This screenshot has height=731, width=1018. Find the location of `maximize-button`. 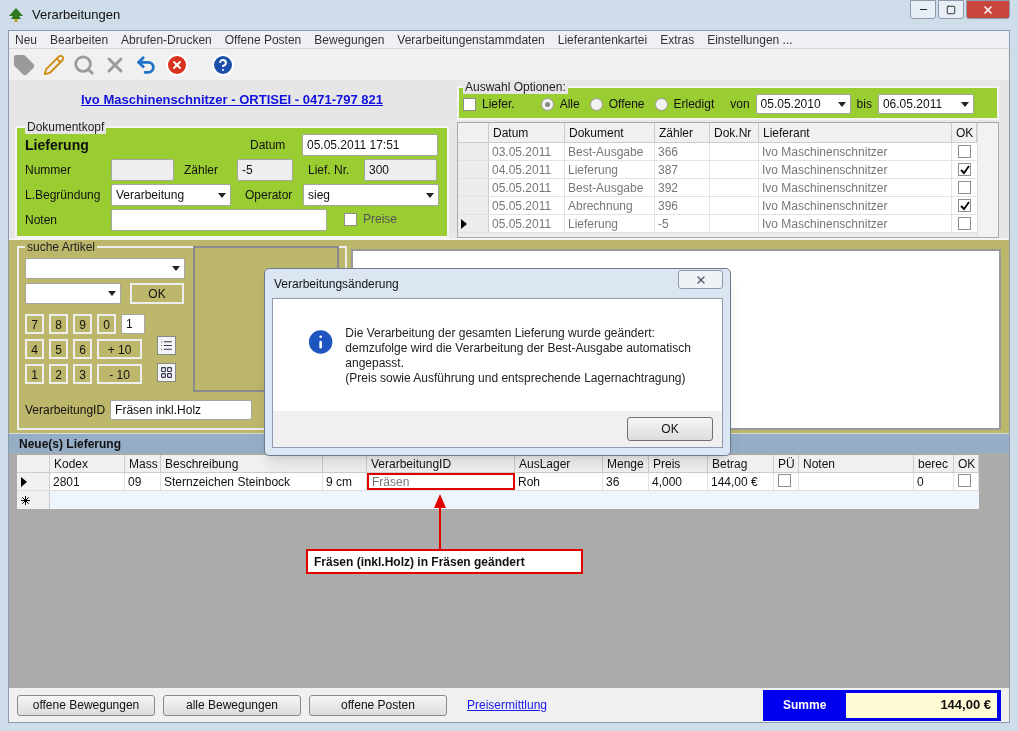

maximize-button is located at coordinates (951, 9).